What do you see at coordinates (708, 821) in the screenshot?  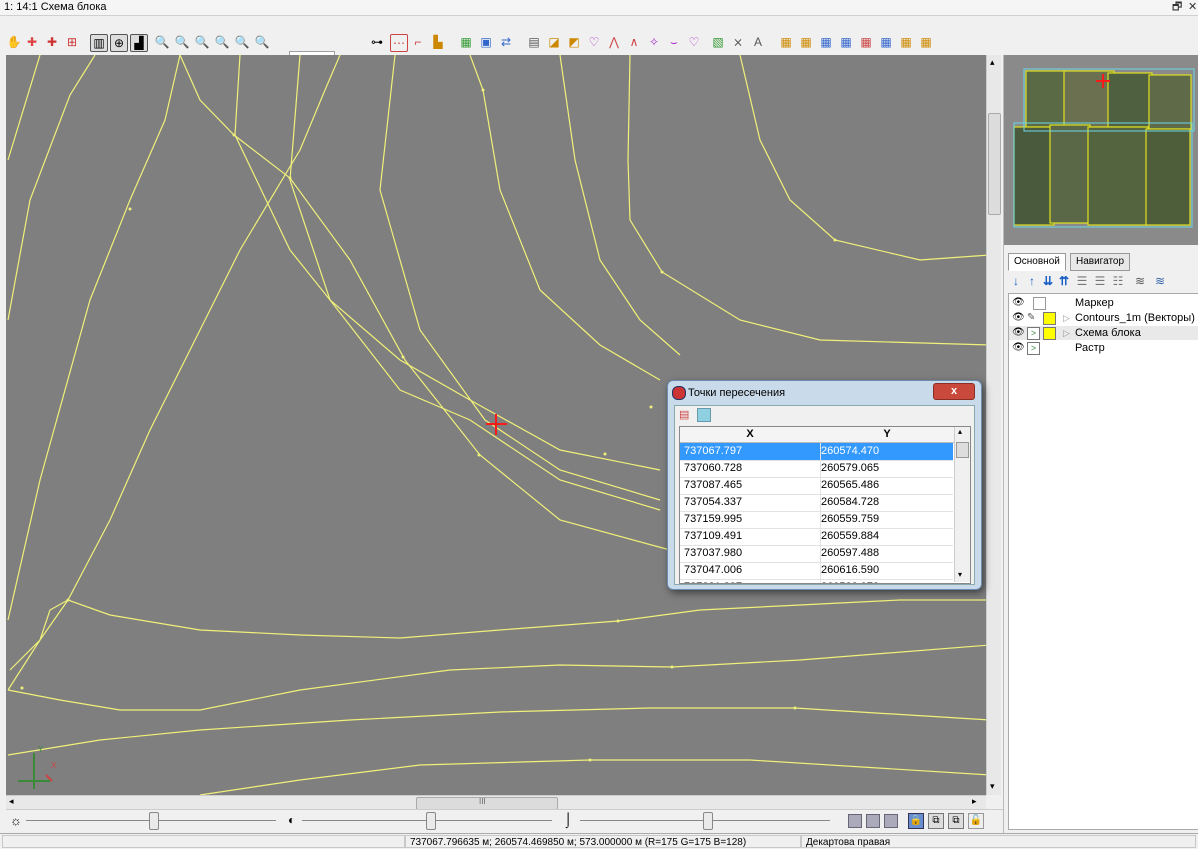 I see `gamma-slider-knob` at bounding box center [708, 821].